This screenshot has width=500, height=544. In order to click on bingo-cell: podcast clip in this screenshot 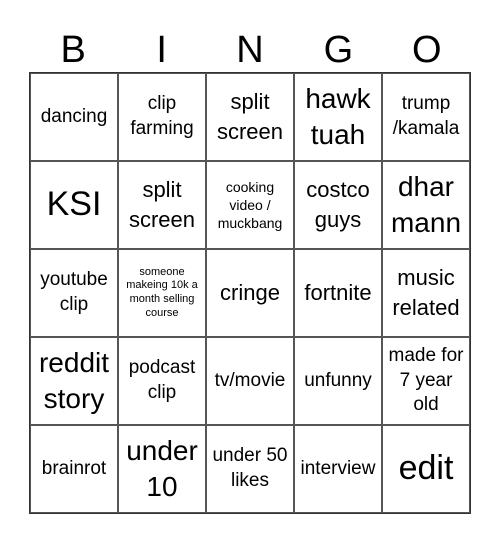, I will do `click(162, 381)`.